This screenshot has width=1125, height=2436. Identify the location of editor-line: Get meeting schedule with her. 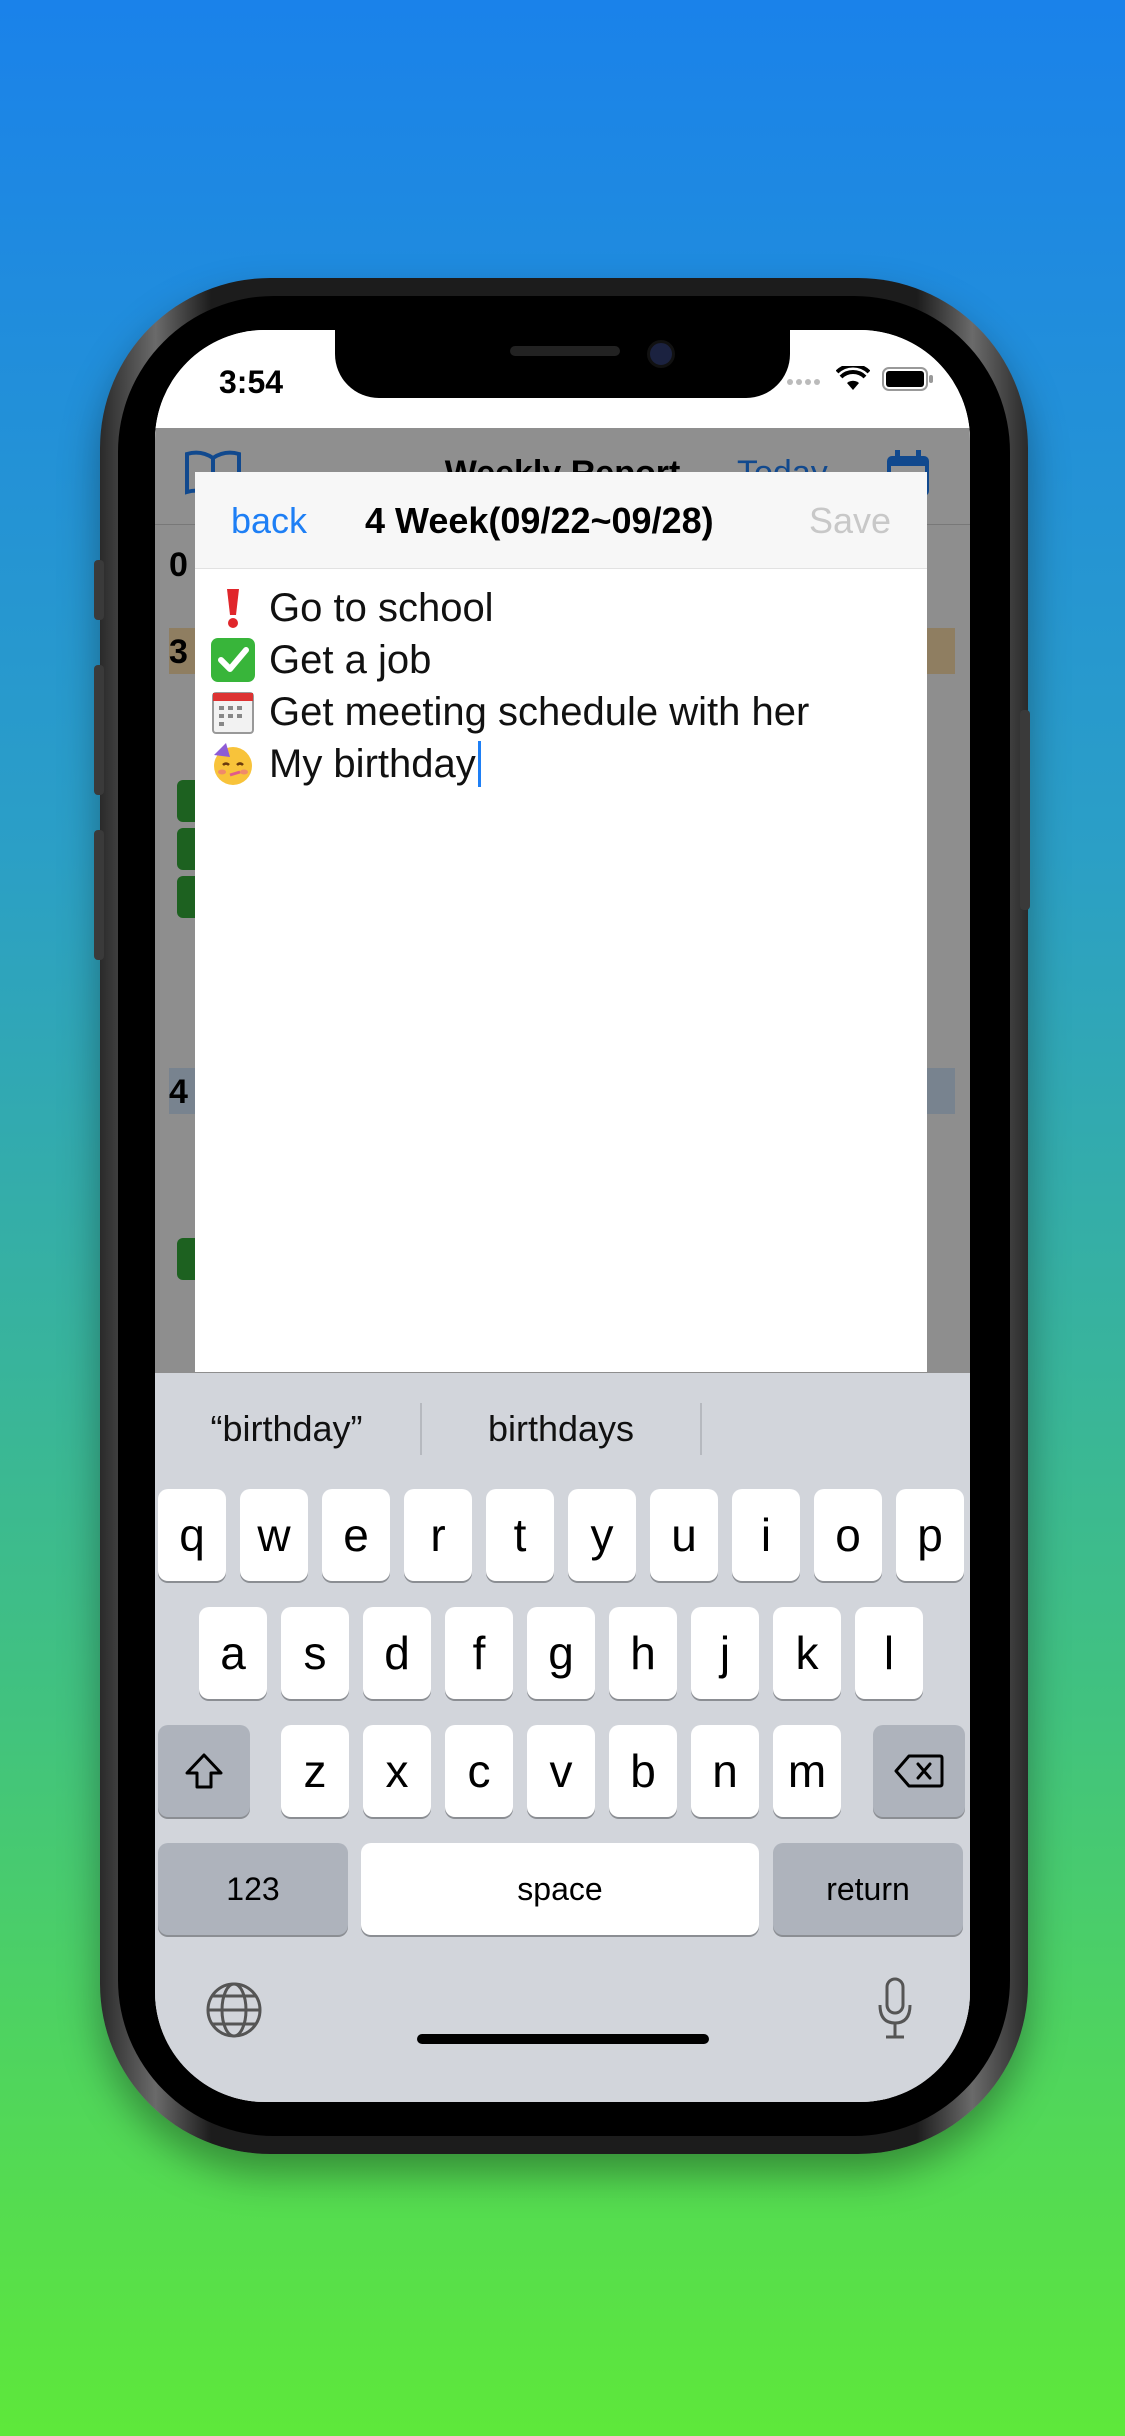
(559, 712).